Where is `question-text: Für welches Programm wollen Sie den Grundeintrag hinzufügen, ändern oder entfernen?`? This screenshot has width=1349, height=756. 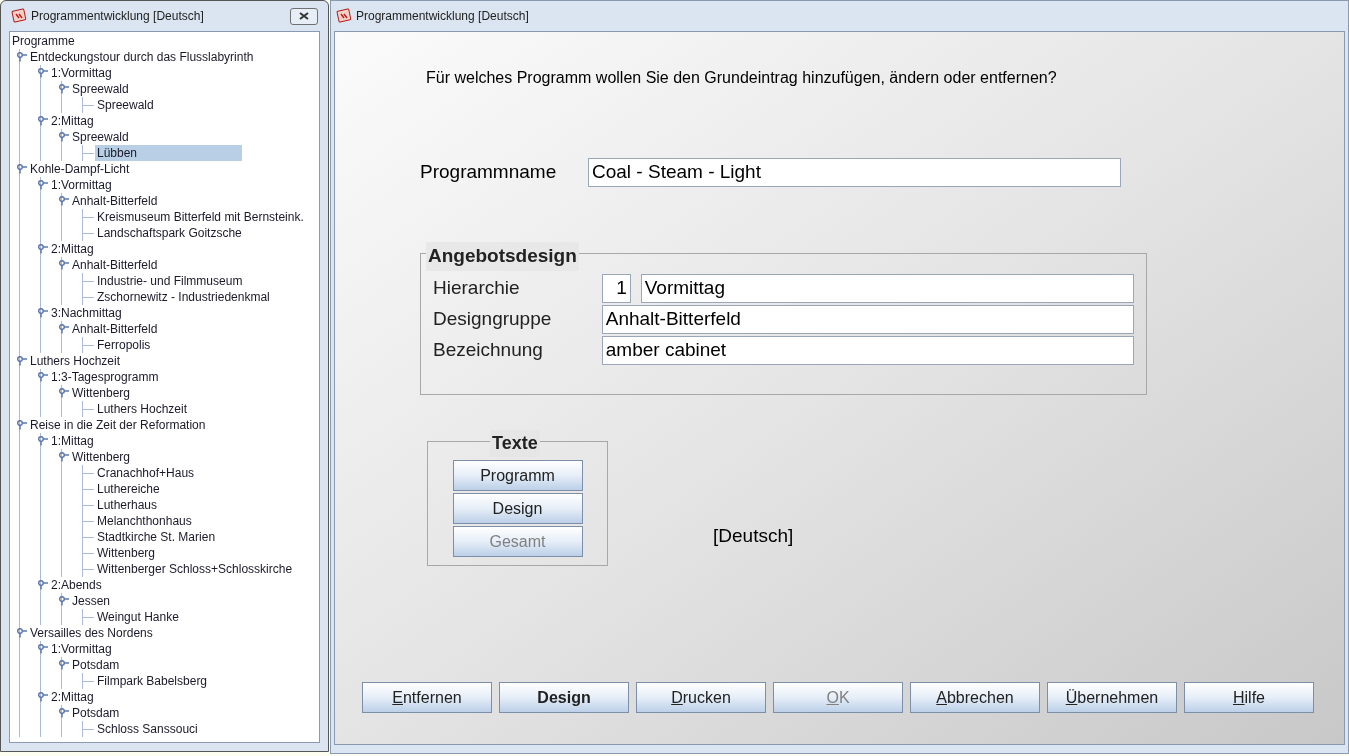 question-text: Für welches Programm wollen Sie den Grundeintrag hinzufügen, ändern oder entfernen? is located at coordinates (742, 78).